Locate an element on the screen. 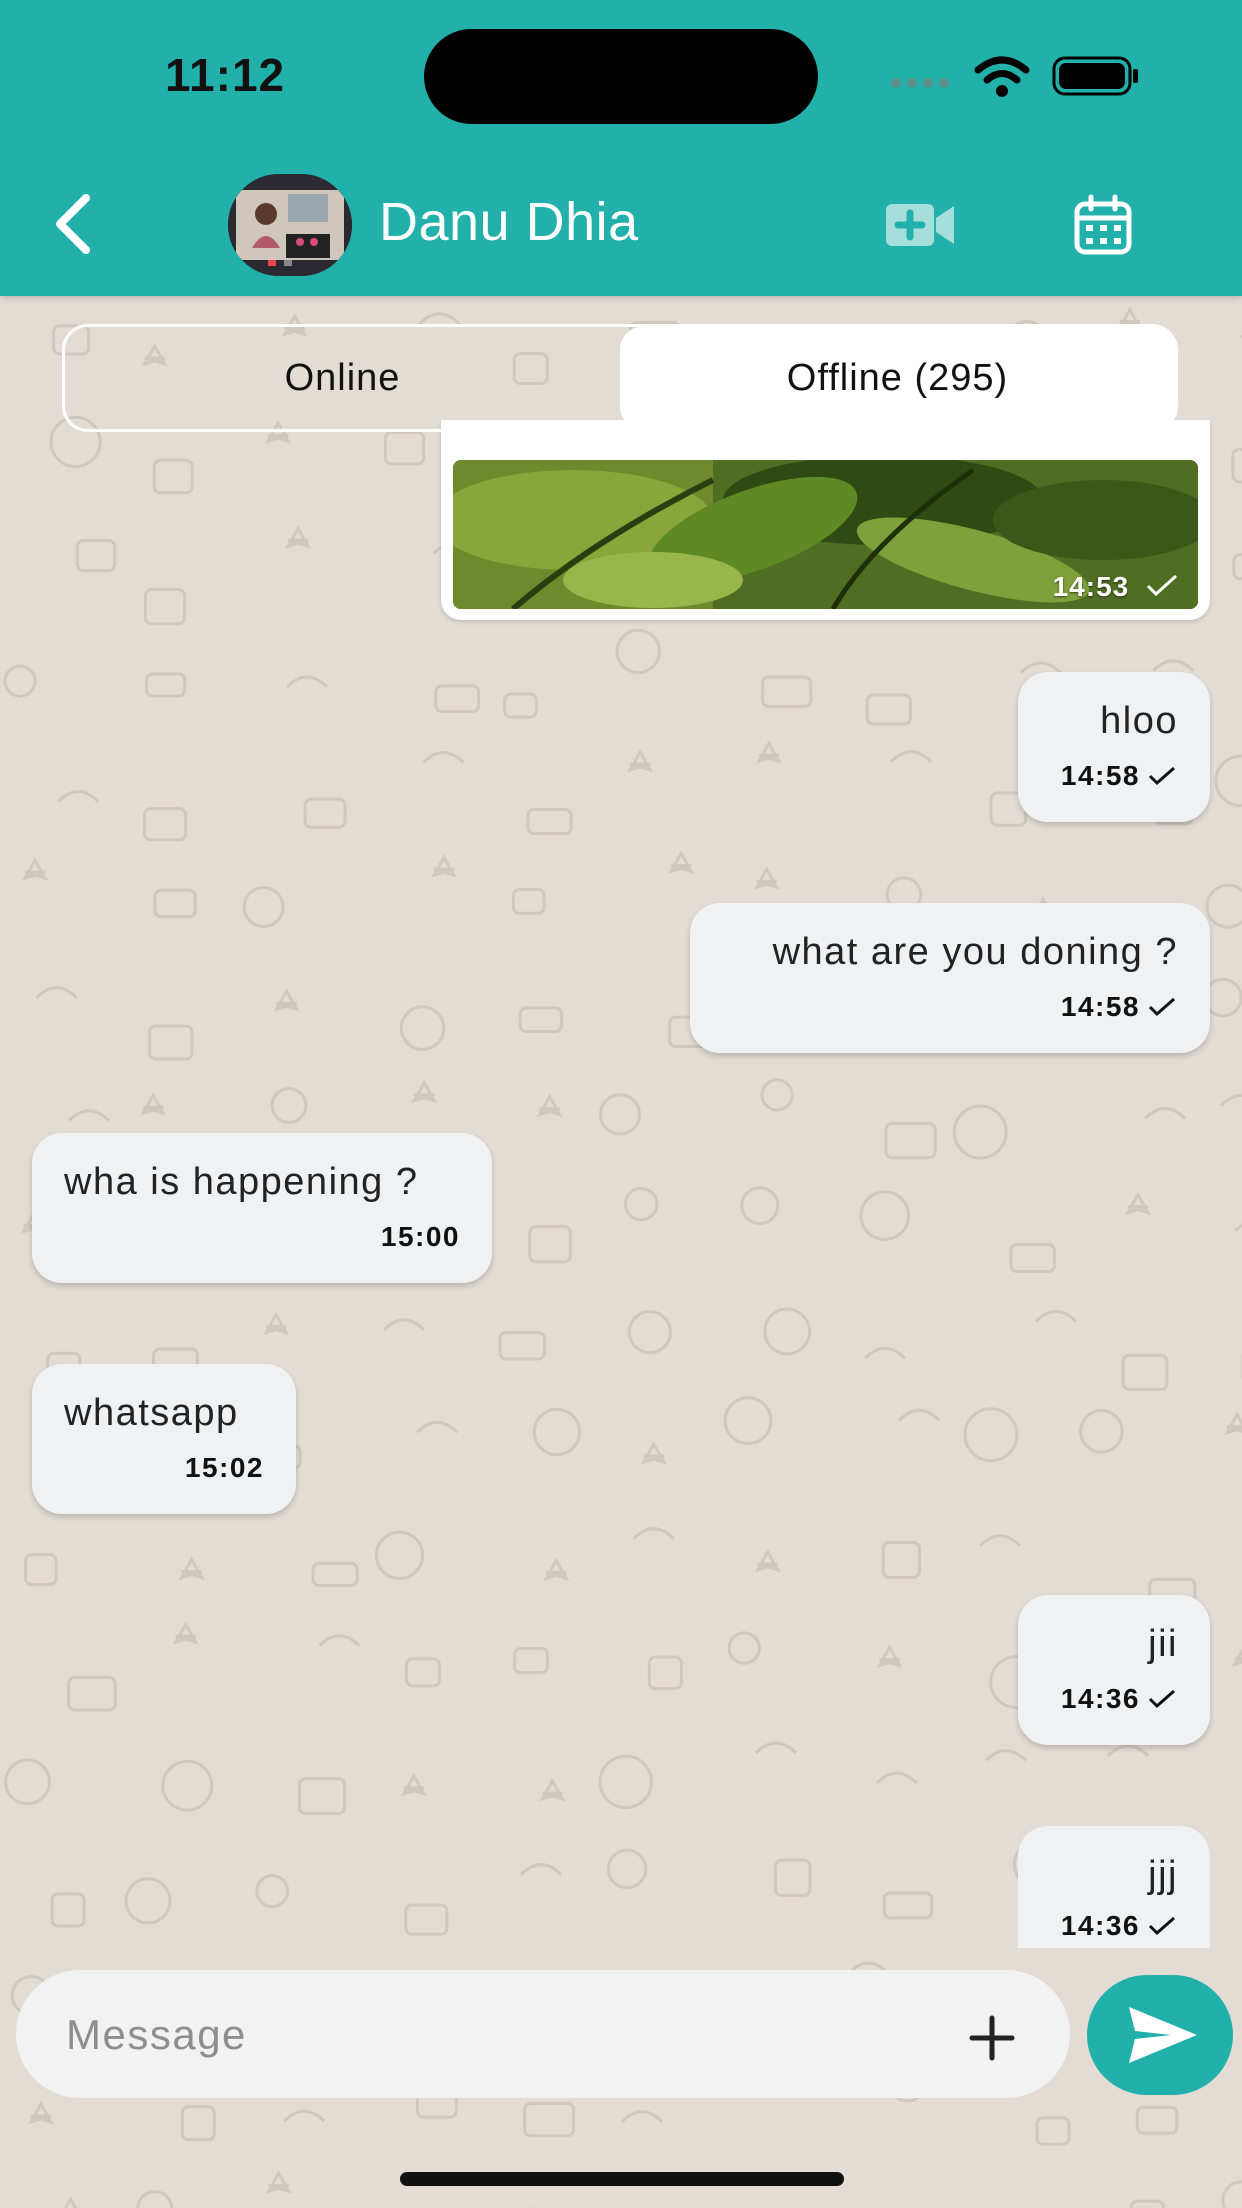  message-text: jjj is located at coordinates (1163, 1875).